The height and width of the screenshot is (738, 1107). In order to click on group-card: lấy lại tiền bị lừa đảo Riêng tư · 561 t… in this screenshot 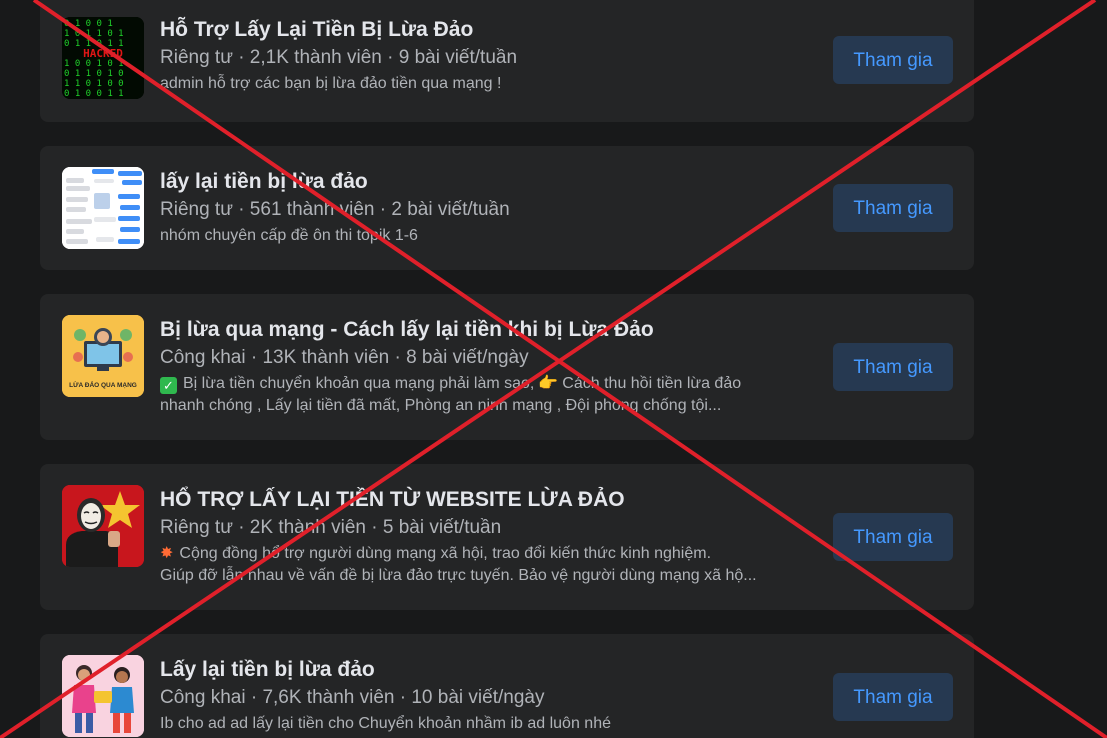, I will do `click(507, 208)`.